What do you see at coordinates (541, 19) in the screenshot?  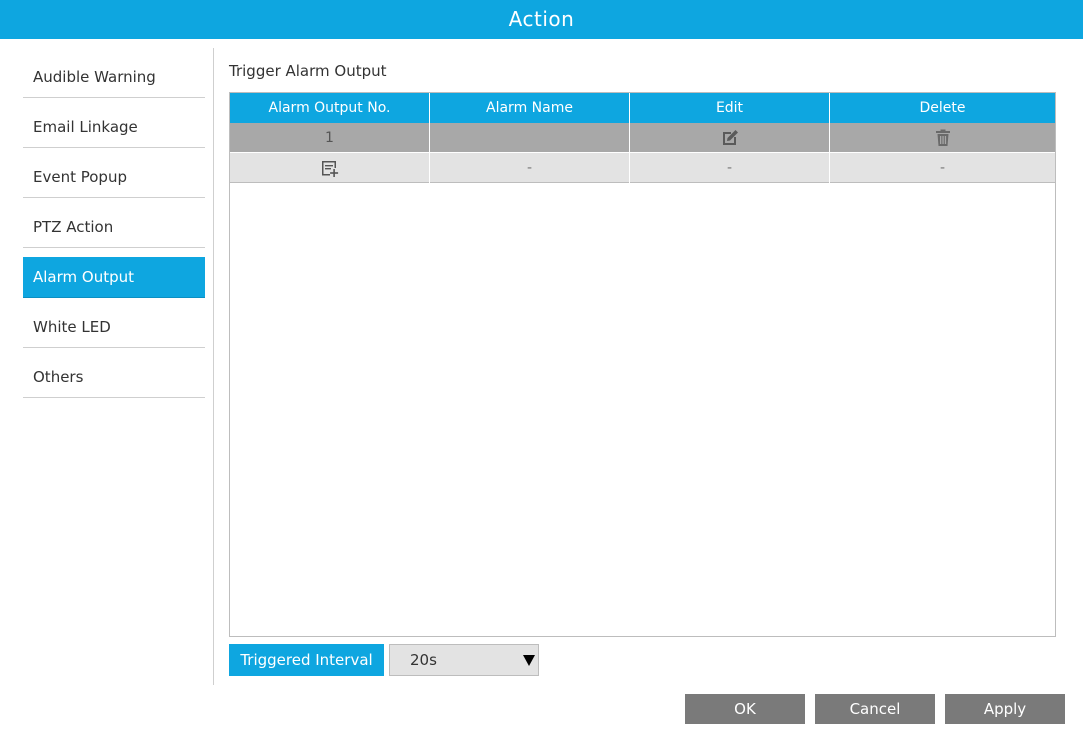 I see `window-title: Action` at bounding box center [541, 19].